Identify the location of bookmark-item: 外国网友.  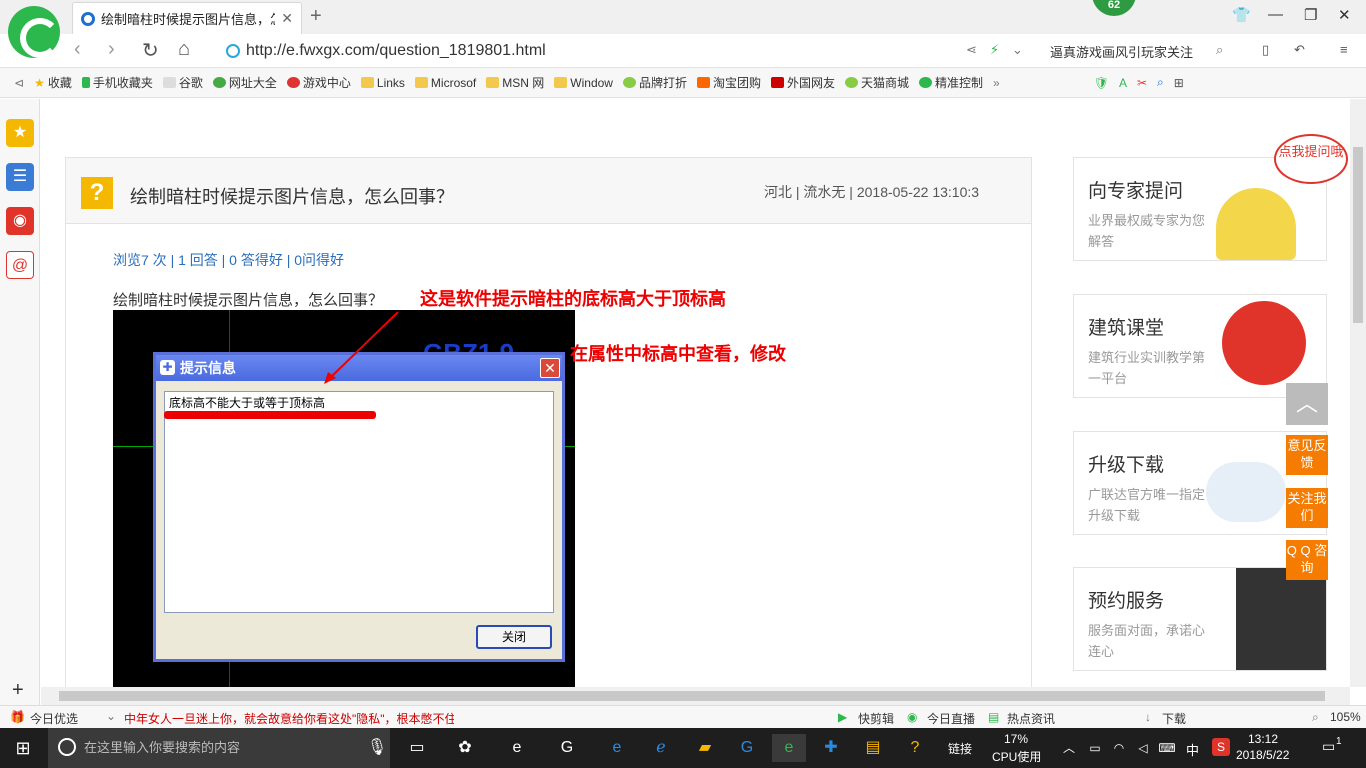
(803, 82).